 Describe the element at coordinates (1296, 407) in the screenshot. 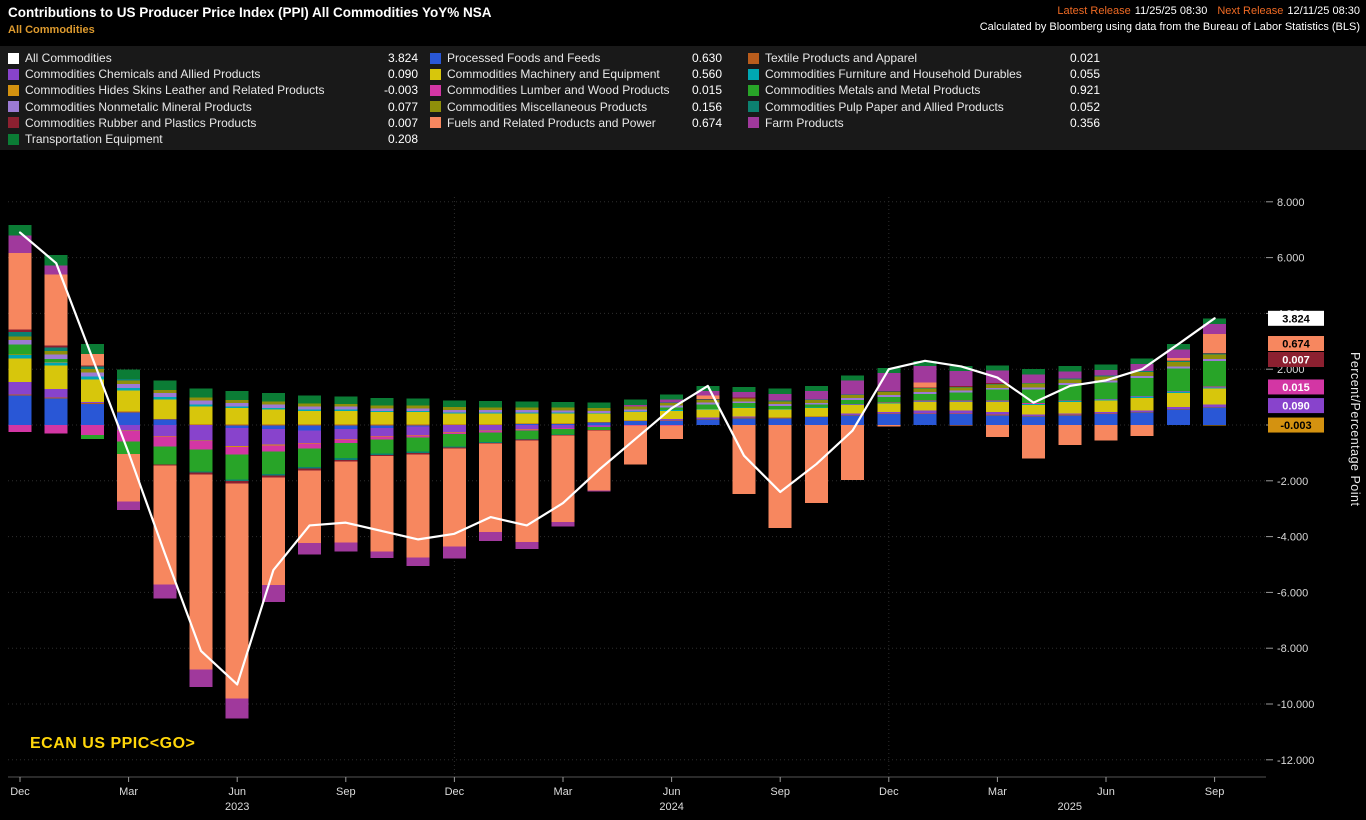

I see `last-value-badge-label: 0.090` at that location.